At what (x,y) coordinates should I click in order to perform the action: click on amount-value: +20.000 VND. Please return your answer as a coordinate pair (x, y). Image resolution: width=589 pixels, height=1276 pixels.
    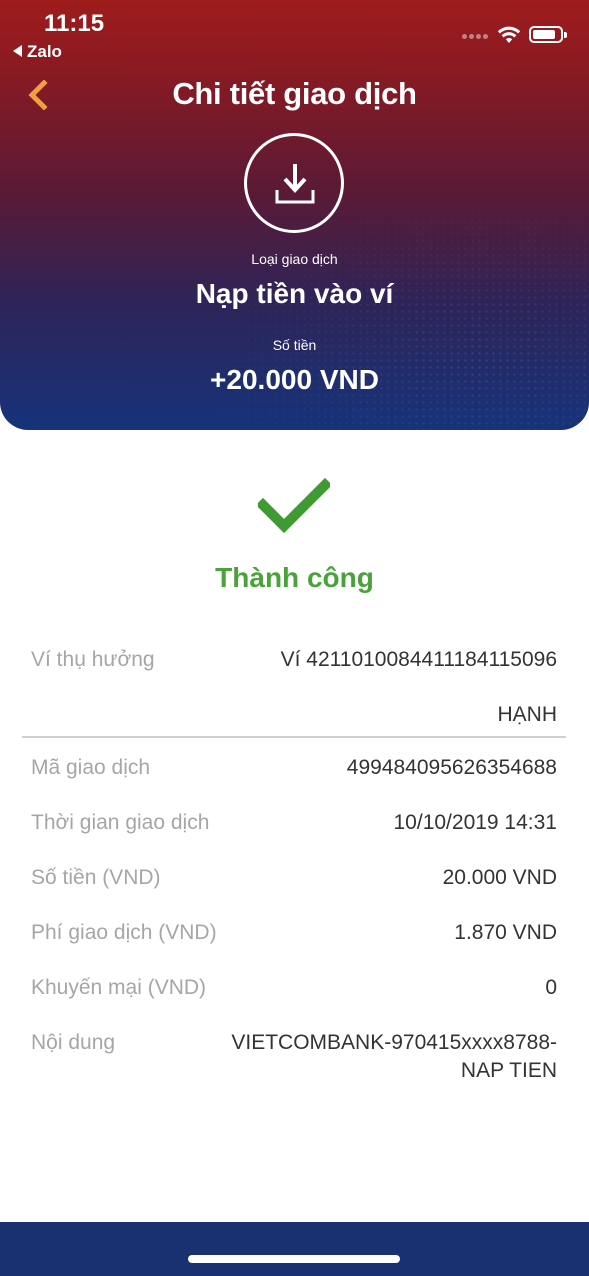
    Looking at the image, I should click on (294, 379).